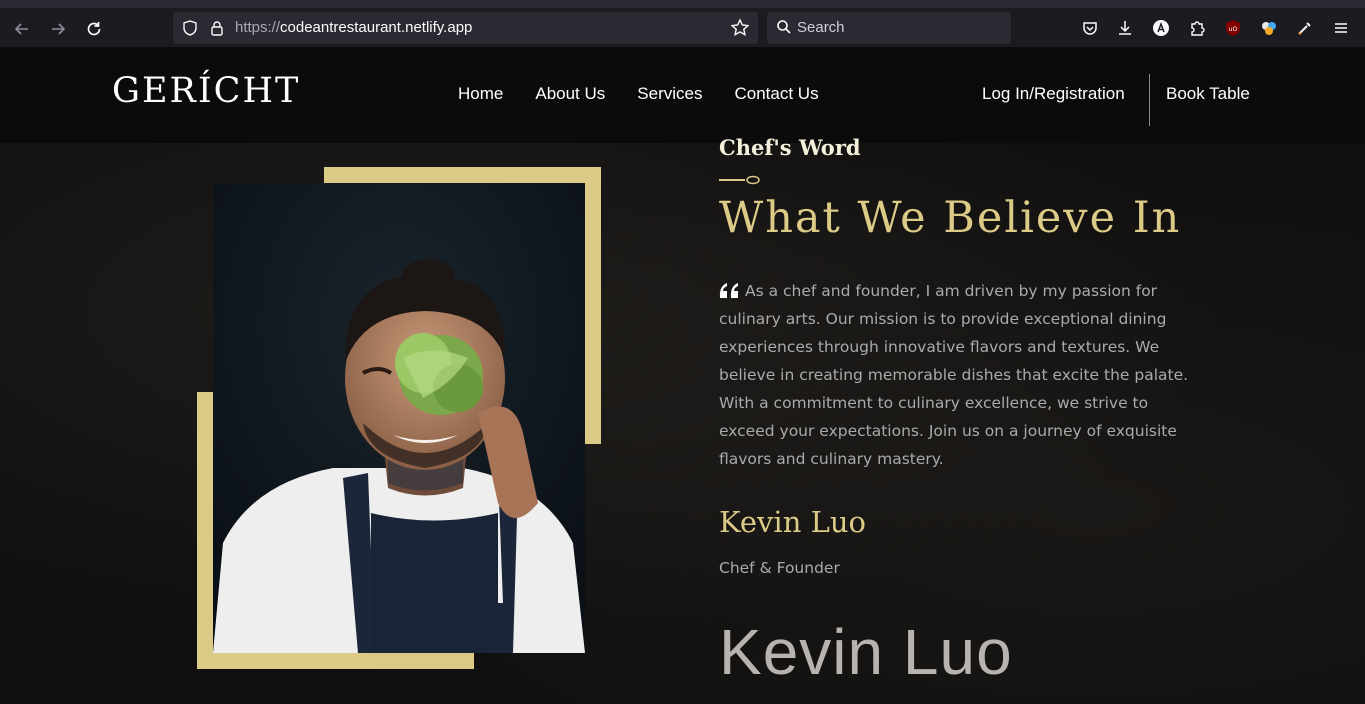  I want to click on main-menu: Home About Us Services Contact Us, so click(638, 94).